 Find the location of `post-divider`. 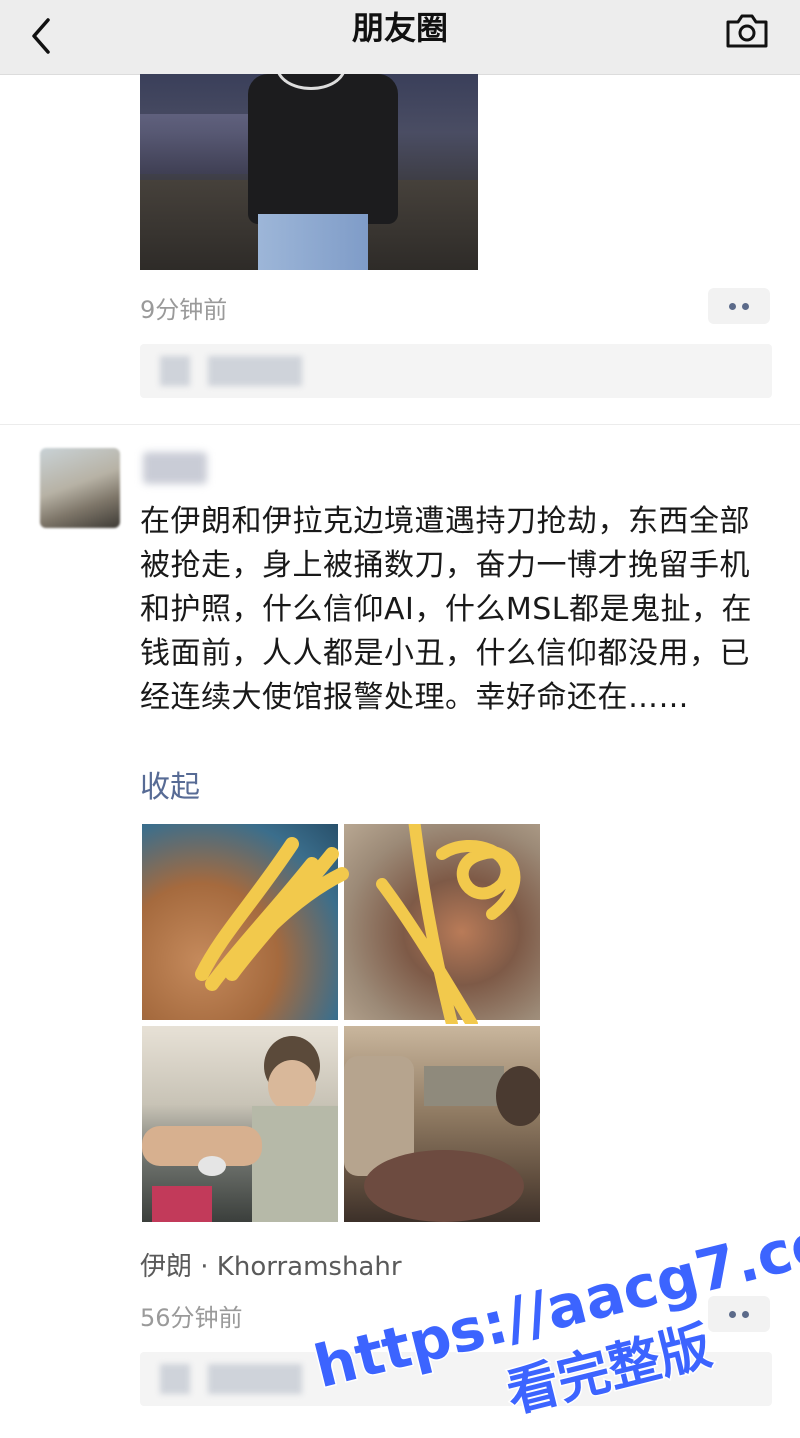

post-divider is located at coordinates (400, 424).